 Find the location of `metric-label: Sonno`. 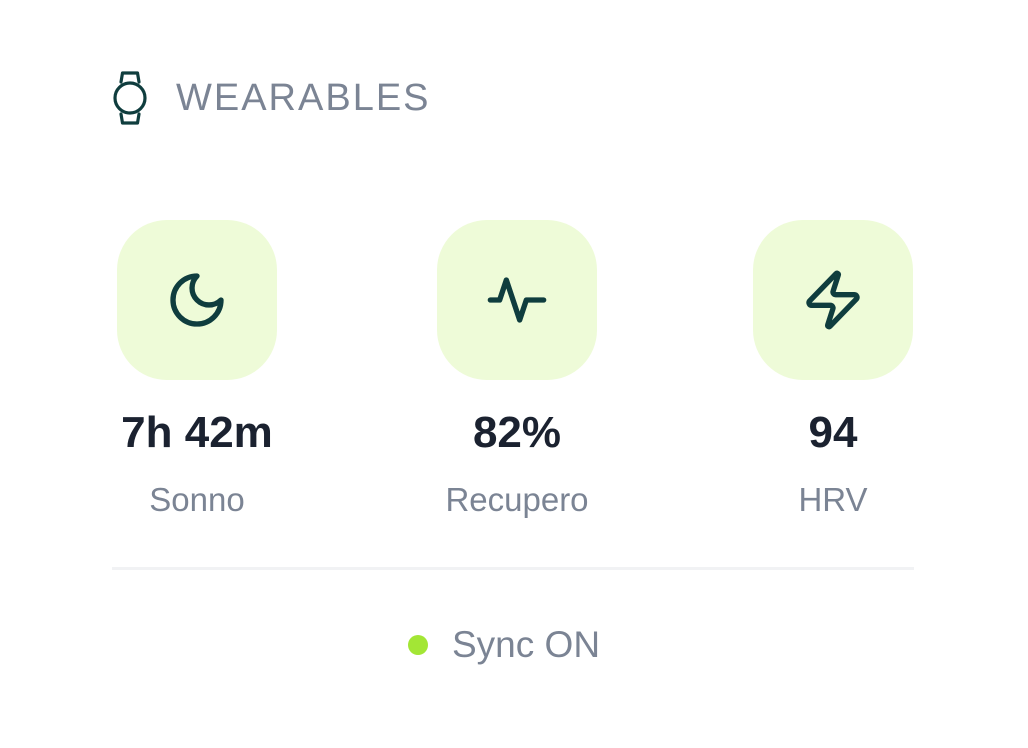

metric-label: Sonno is located at coordinates (197, 499).